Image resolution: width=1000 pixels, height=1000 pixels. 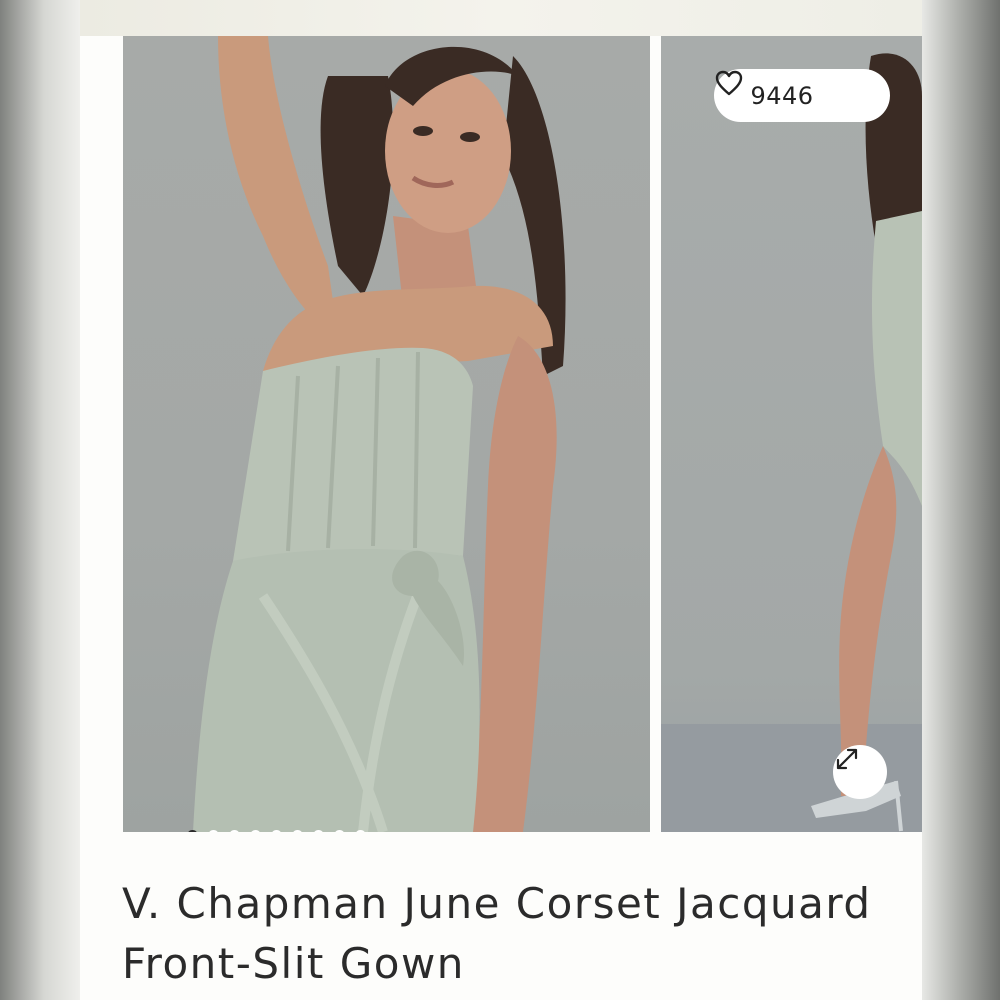 I want to click on expand-arrows-icon, so click(x=847, y=759).